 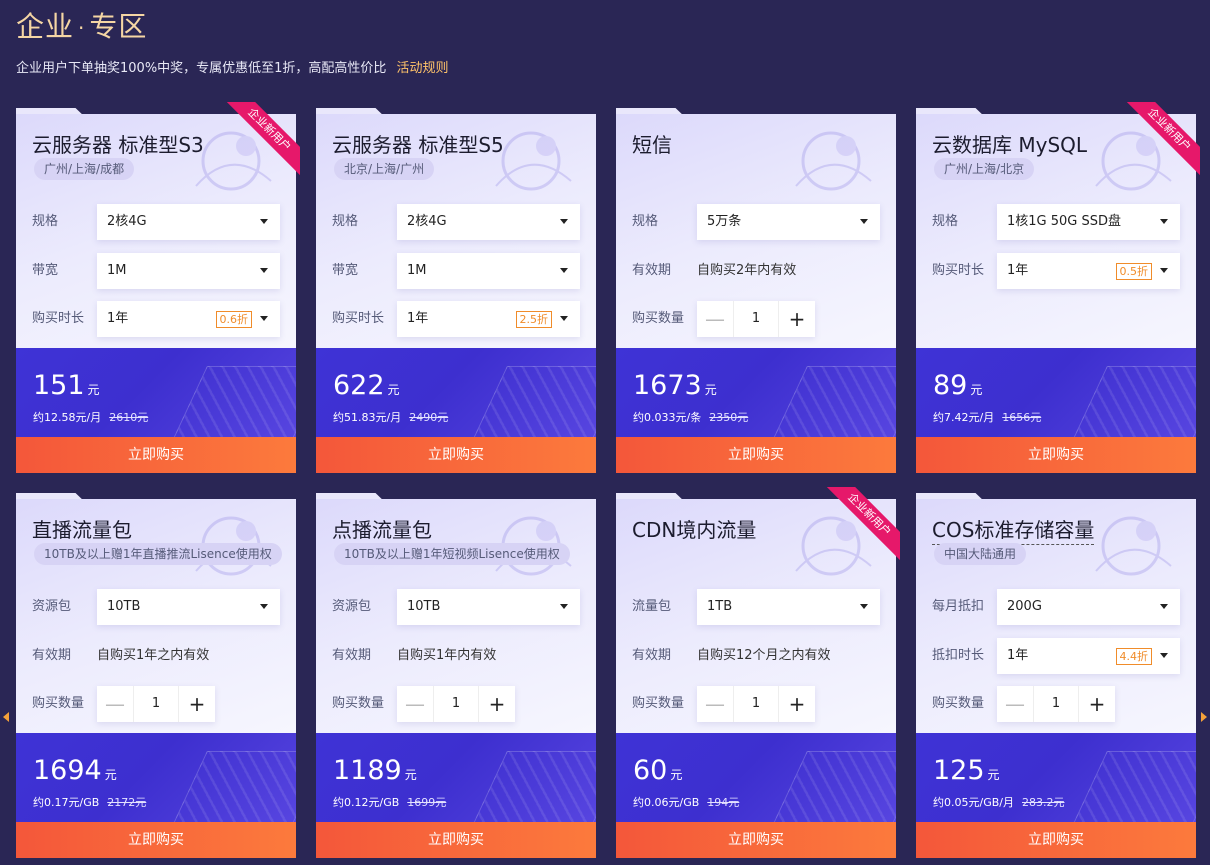 I want to click on config-row: 规格 1核1G 50G SSD盘, so click(x=1057, y=222).